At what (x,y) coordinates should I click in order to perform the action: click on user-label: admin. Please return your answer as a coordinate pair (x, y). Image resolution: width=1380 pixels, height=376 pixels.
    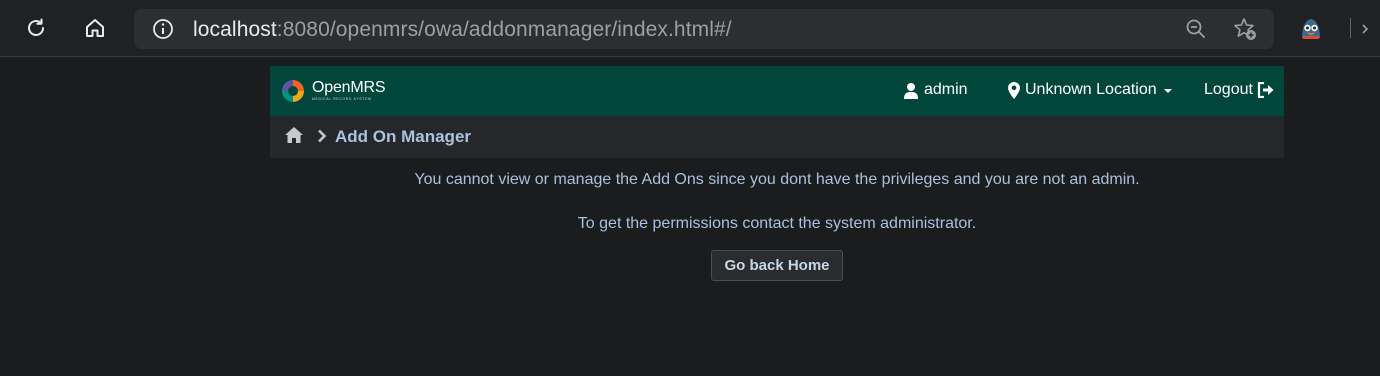
    Looking at the image, I should click on (946, 89).